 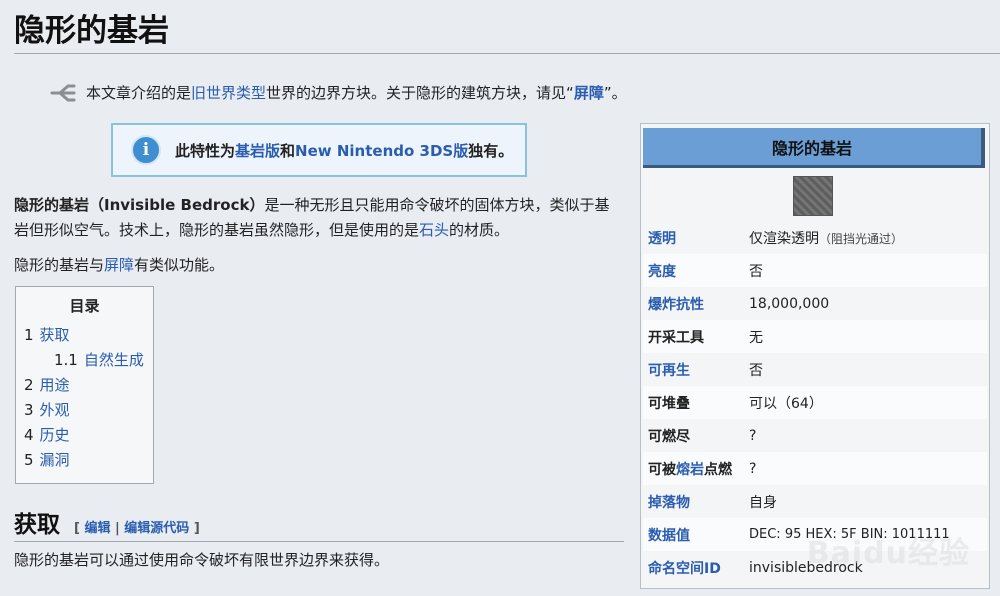 I want to click on infobox-row-light: 亮度 否, so click(x=815, y=270).